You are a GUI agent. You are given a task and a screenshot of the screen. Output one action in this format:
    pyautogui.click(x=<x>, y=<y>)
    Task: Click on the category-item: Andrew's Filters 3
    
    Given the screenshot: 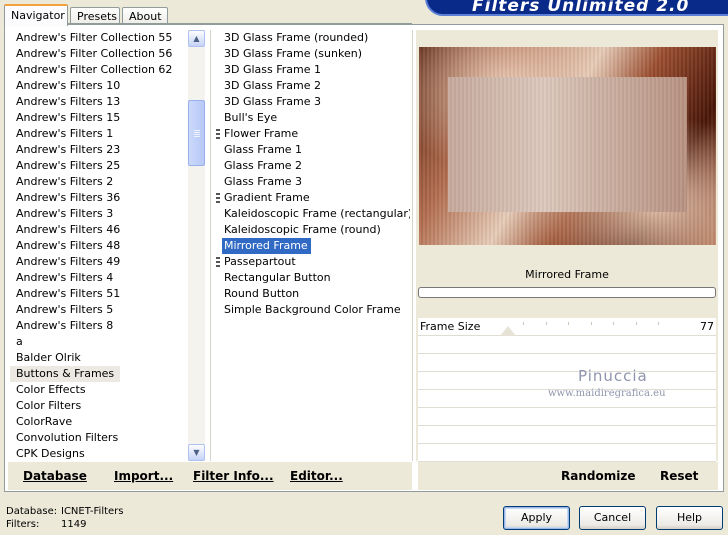 What is the action you would take?
    pyautogui.click(x=61, y=214)
    